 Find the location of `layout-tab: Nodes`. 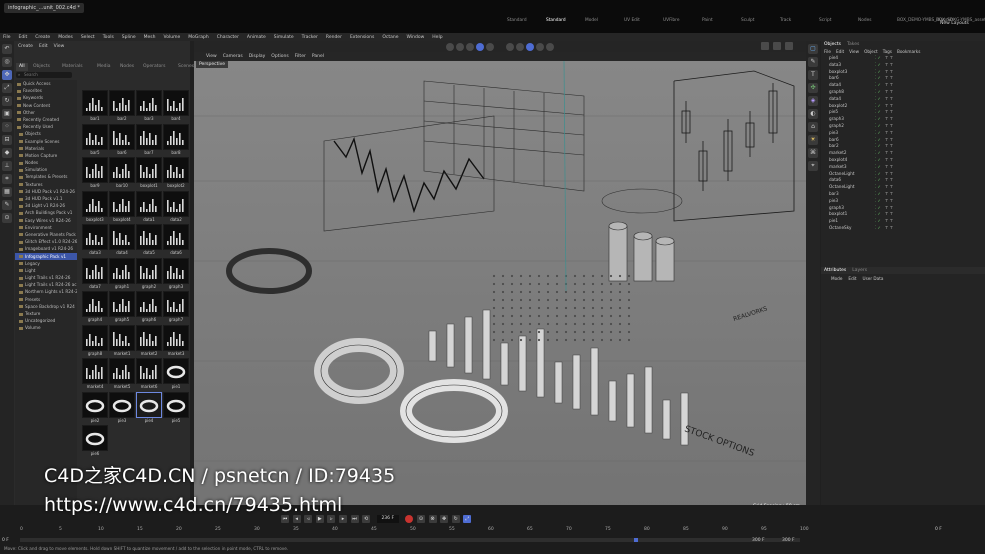

layout-tab: Nodes is located at coordinates (864, 20).